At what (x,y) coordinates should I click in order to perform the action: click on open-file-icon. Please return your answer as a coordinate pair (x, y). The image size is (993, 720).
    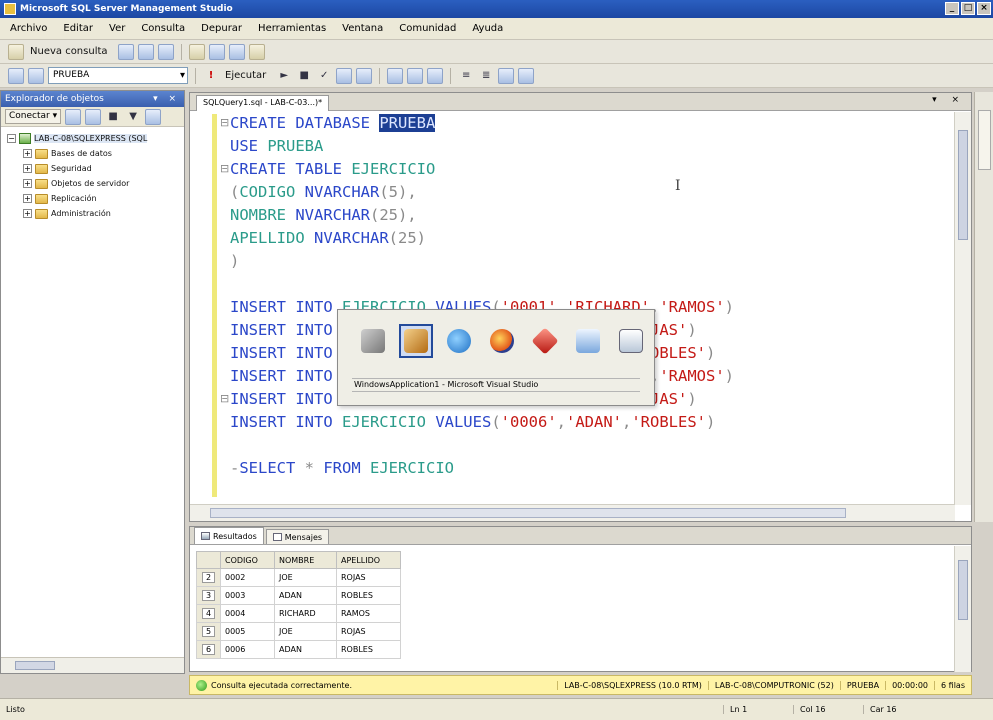
    Looking at the image, I should click on (196, 51).